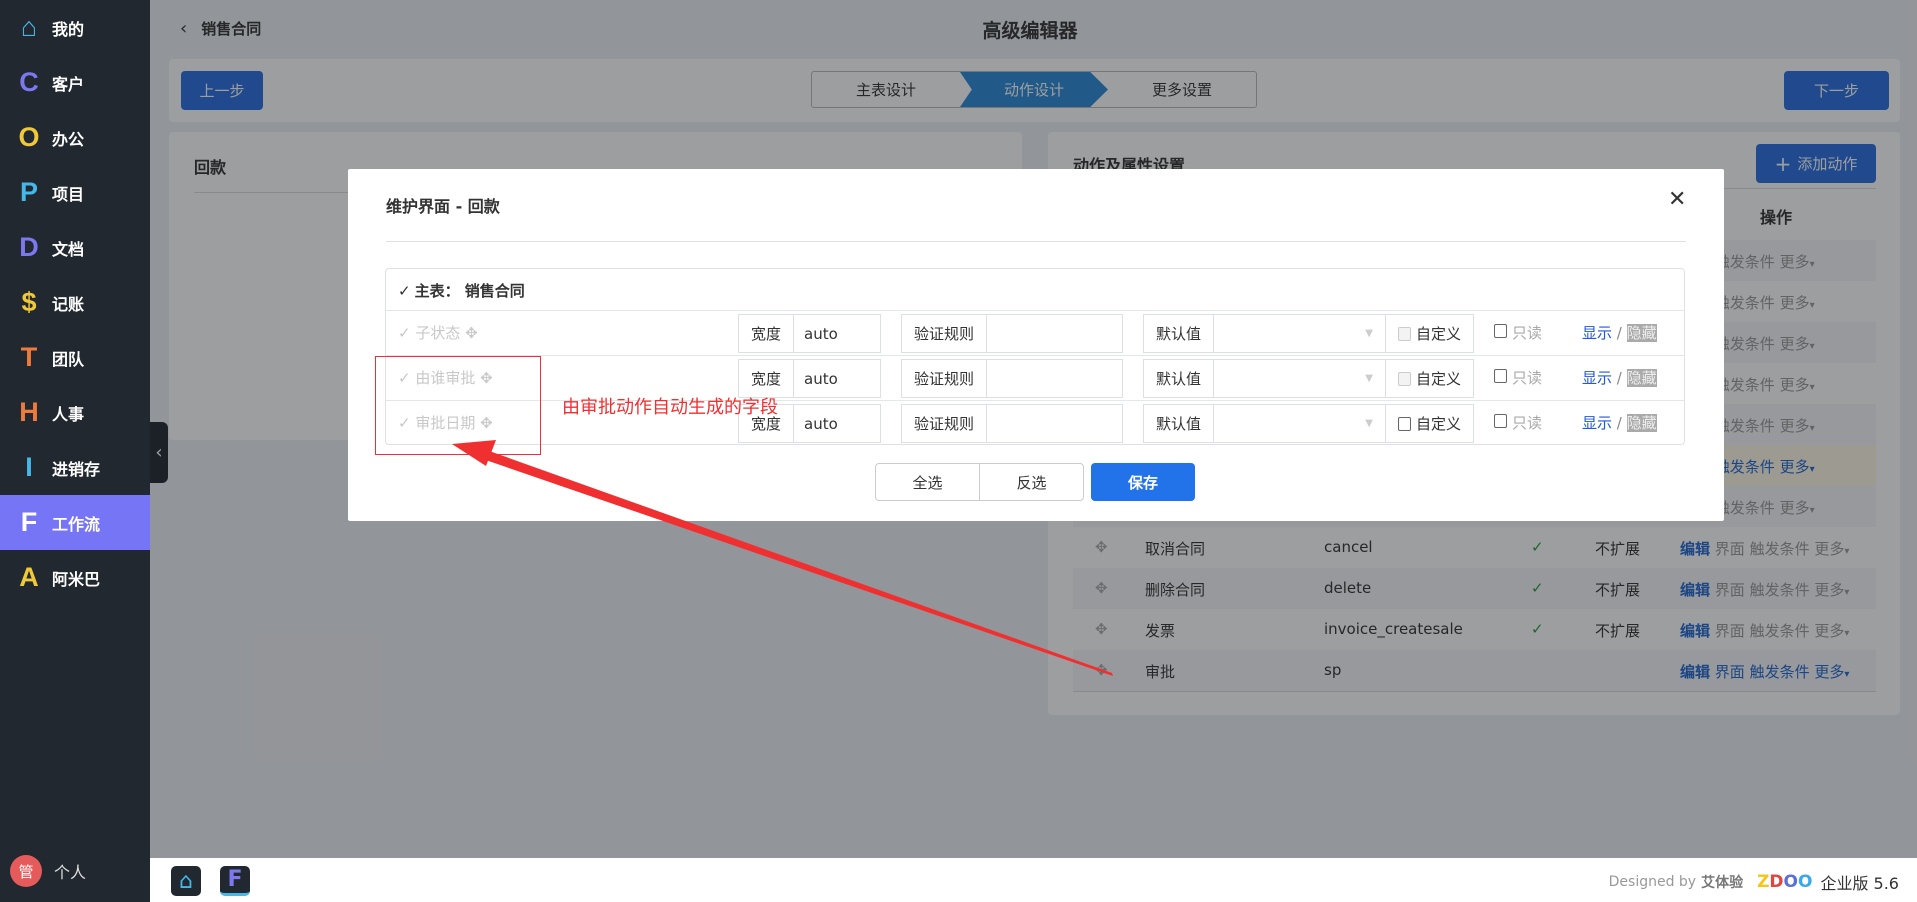  I want to click on sidebar-item-4: D 文档, so click(75, 247).